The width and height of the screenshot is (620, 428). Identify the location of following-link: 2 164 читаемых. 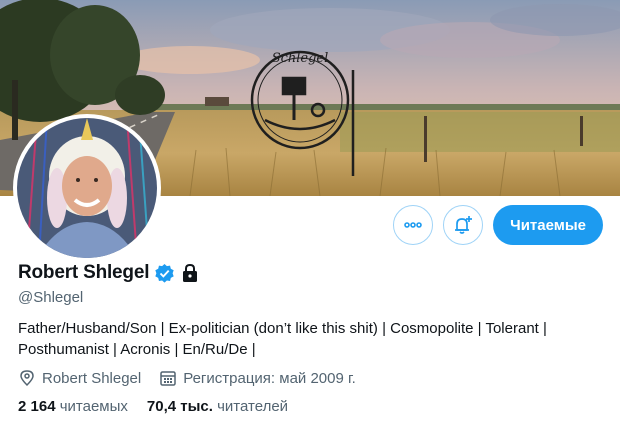
(73, 406).